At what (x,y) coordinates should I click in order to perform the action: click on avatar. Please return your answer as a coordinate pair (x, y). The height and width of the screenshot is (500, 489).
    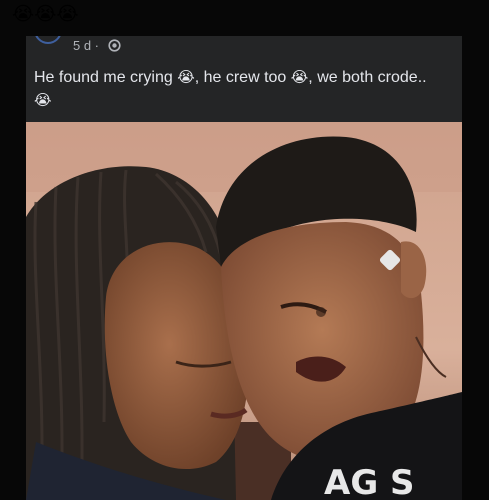
    Looking at the image, I should click on (48, 40).